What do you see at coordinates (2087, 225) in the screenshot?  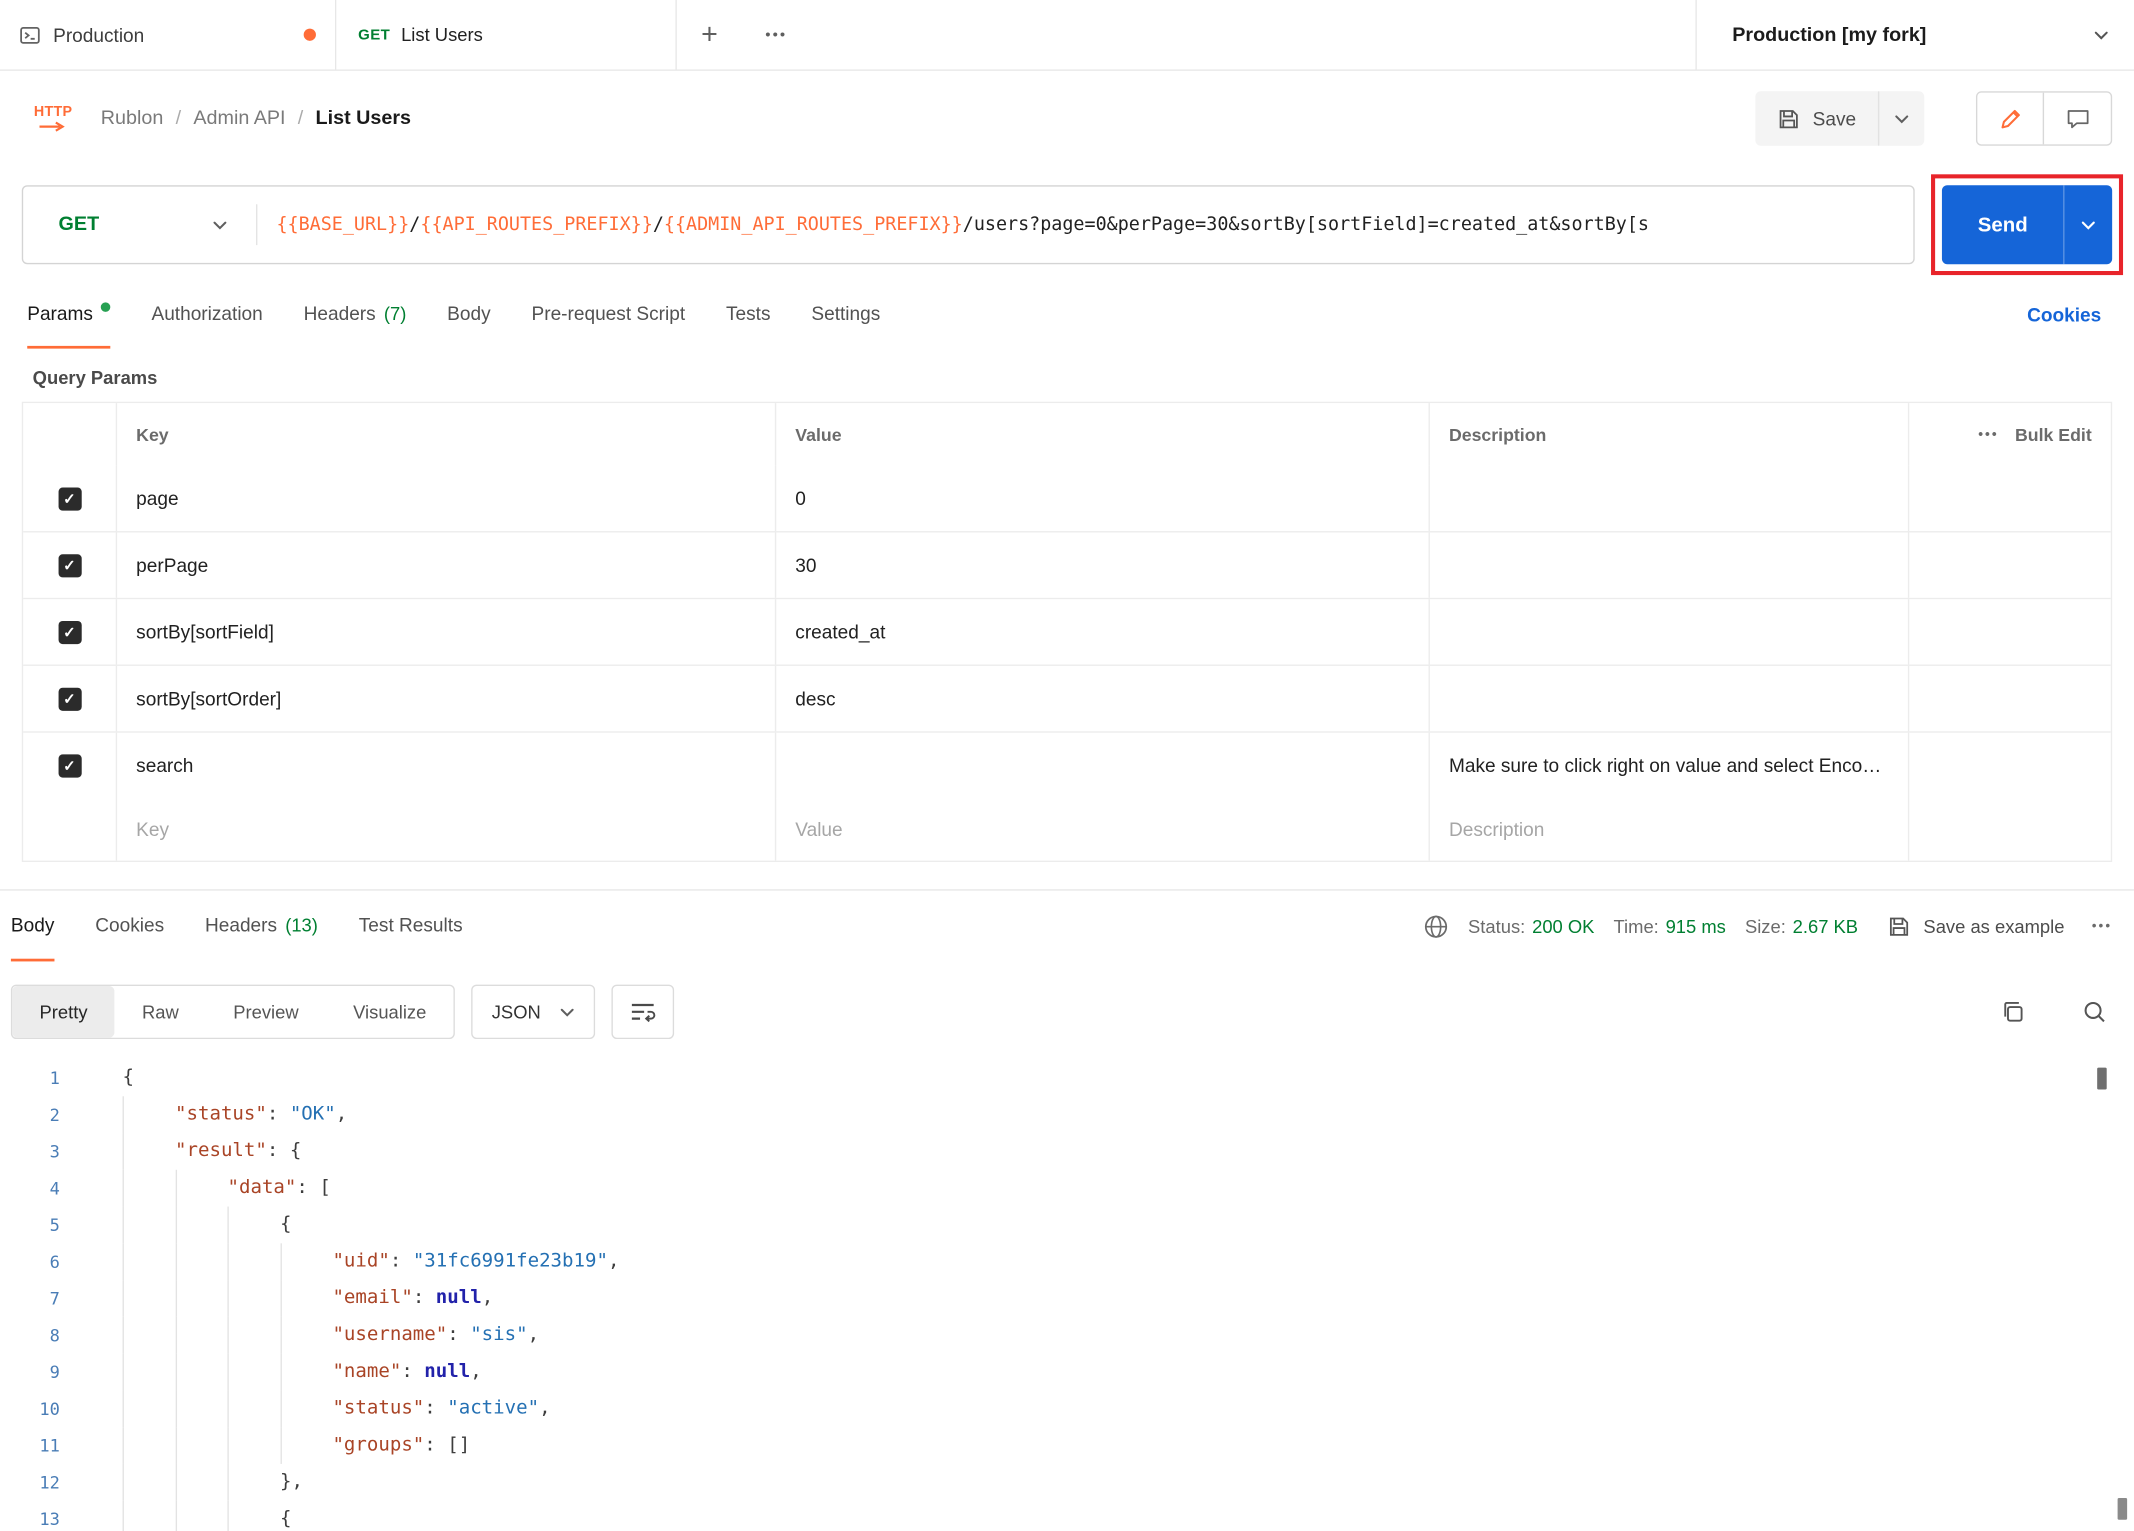 I see `send-options-button` at bounding box center [2087, 225].